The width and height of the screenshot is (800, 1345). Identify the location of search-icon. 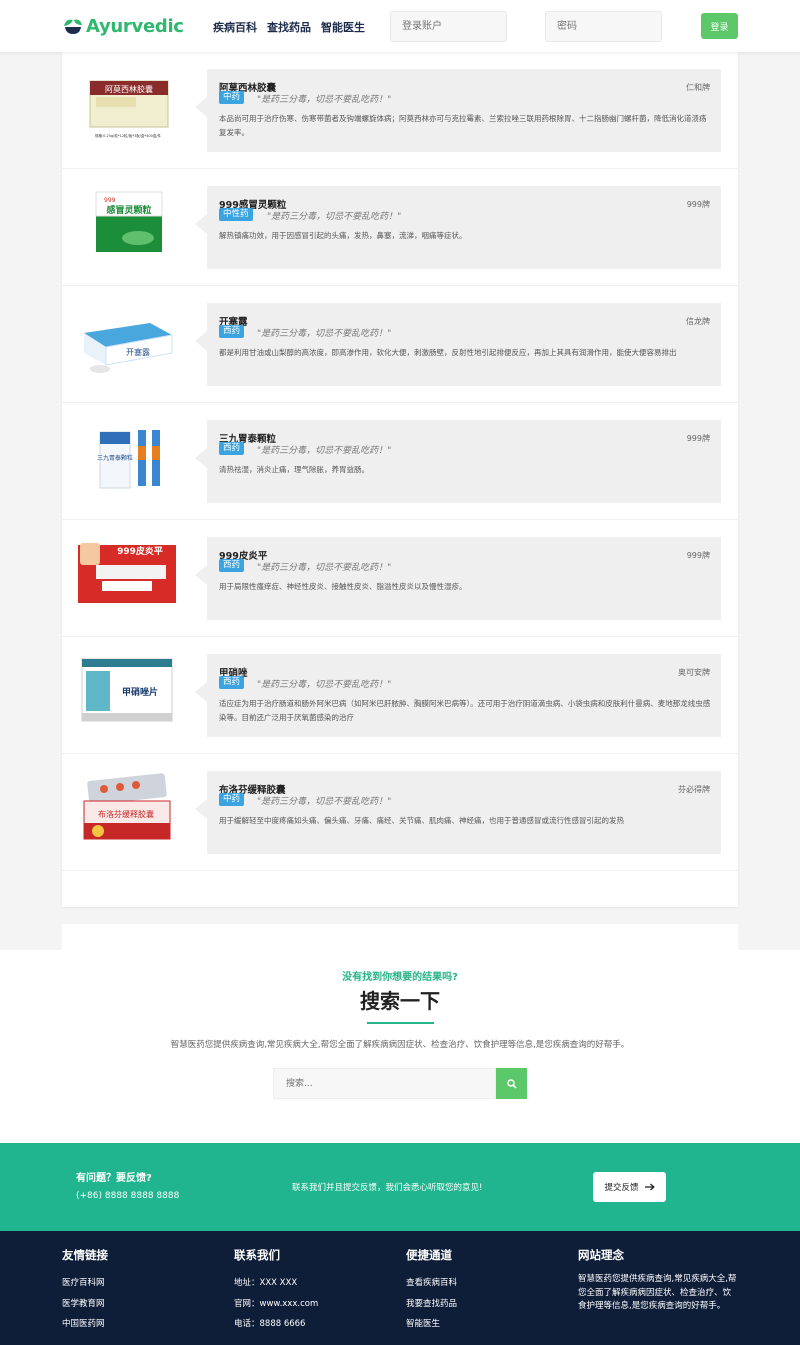
(511, 1083).